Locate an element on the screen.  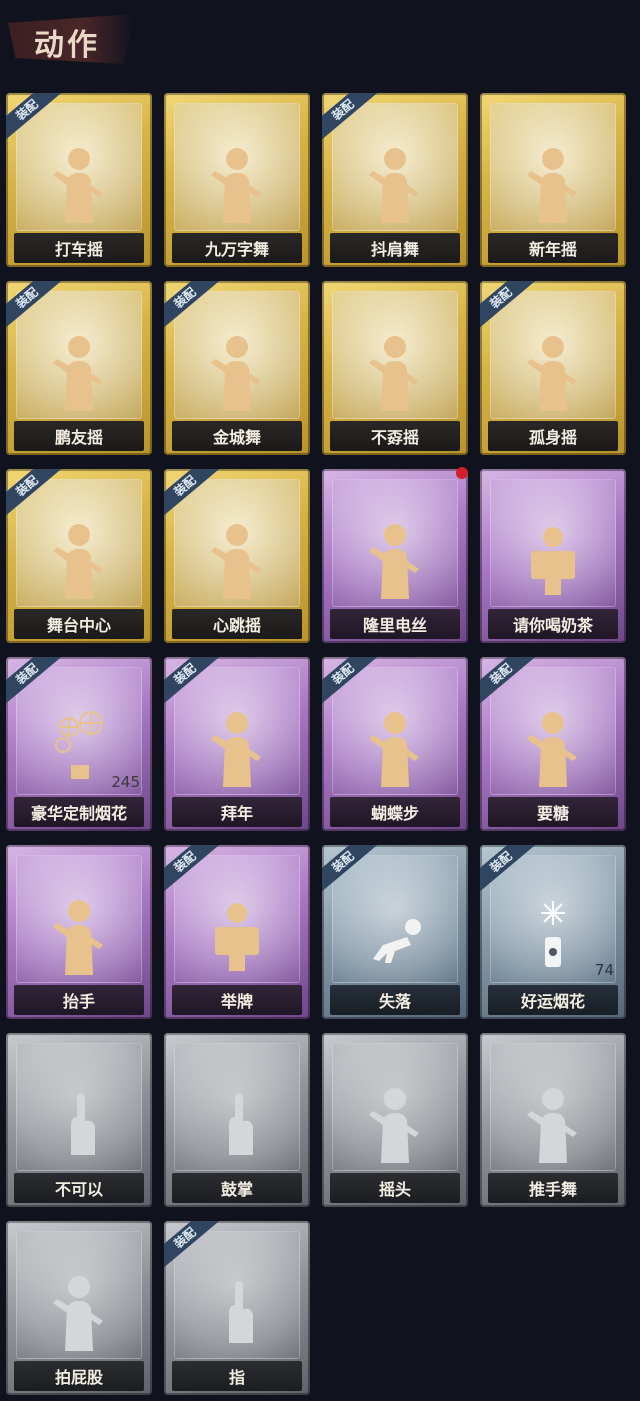
card-label: 鹏友摇 is located at coordinates (78, 437).